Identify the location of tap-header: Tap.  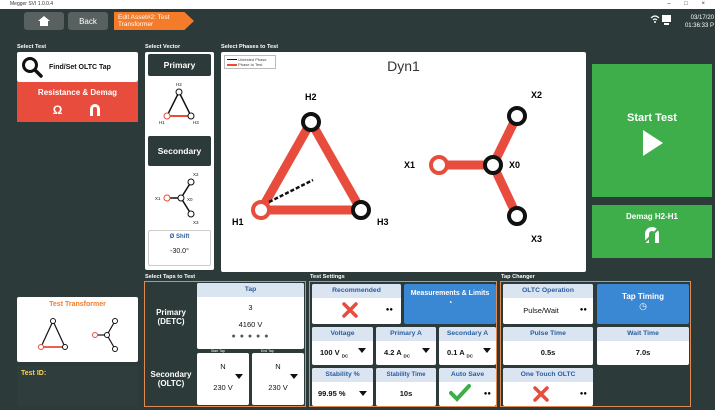
(250, 290).